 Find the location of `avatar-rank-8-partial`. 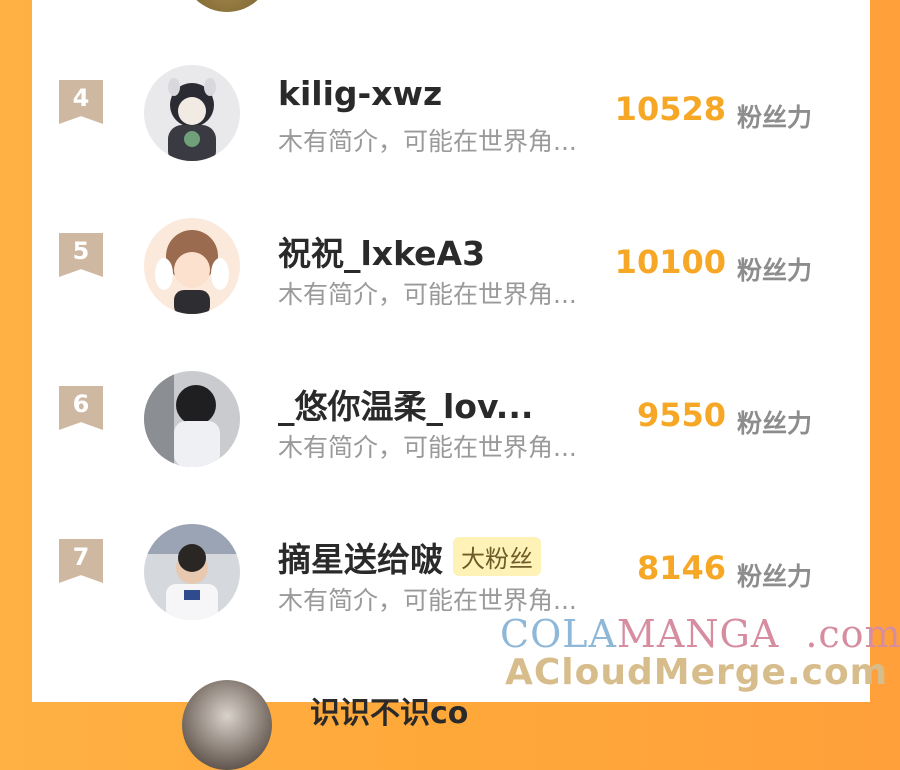

avatar-rank-8-partial is located at coordinates (227, 725).